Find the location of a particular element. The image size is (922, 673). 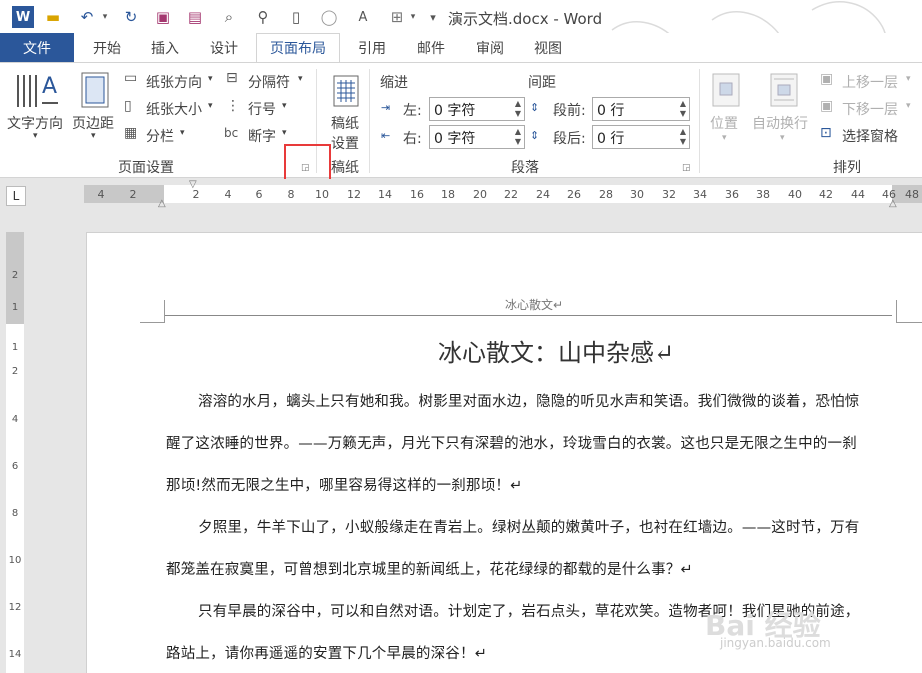

ruler-number: 14 is located at coordinates (385, 194).